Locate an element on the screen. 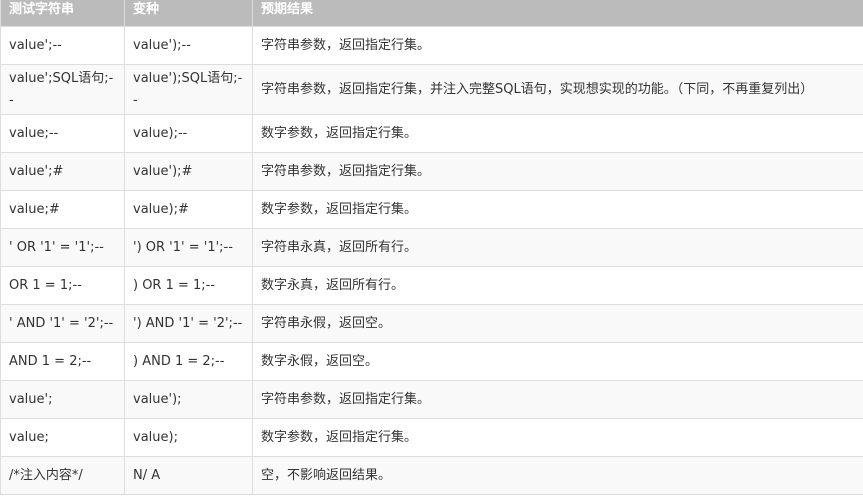 The image size is (863, 500). table-row: value';# value');# 字符串参数，返回指定行集。 is located at coordinates (431, 171).